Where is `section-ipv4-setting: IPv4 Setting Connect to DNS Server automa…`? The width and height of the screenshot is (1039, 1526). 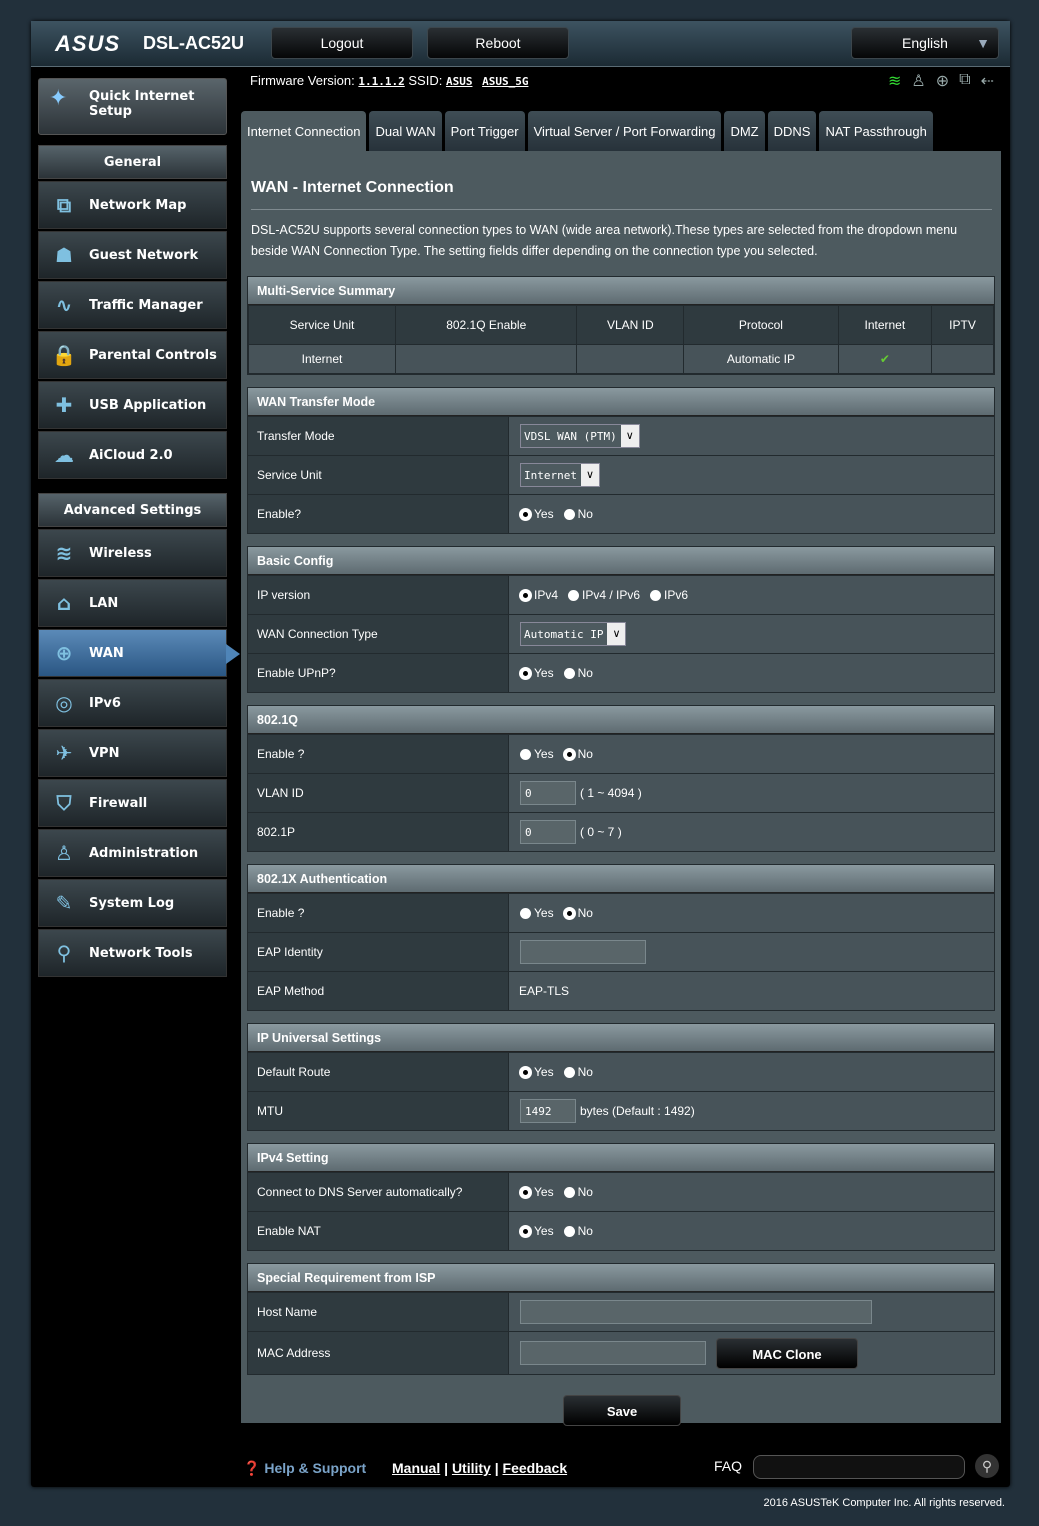 section-ipv4-setting: IPv4 Setting Connect to DNS Server automa… is located at coordinates (621, 1197).